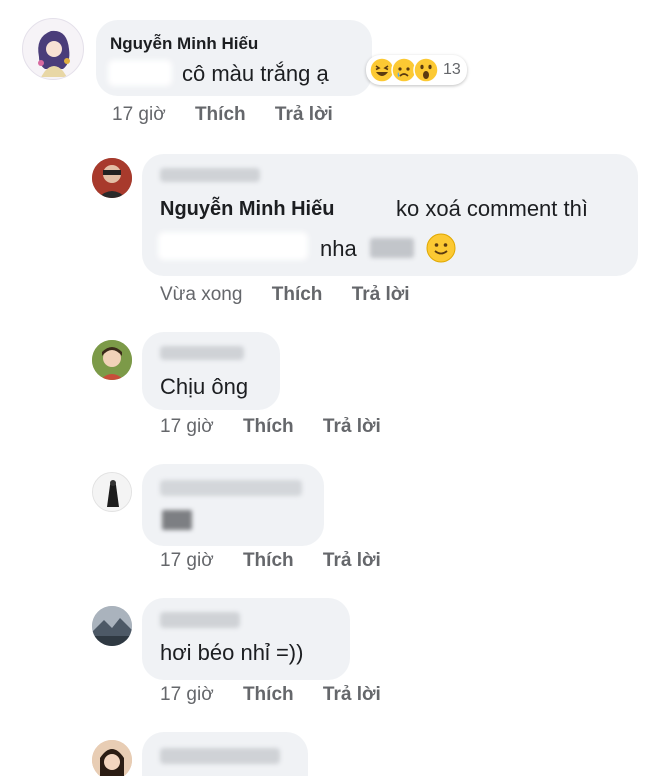 The image size is (660, 776). I want to click on comment-text: cô màu trắng ạ, so click(255, 73).